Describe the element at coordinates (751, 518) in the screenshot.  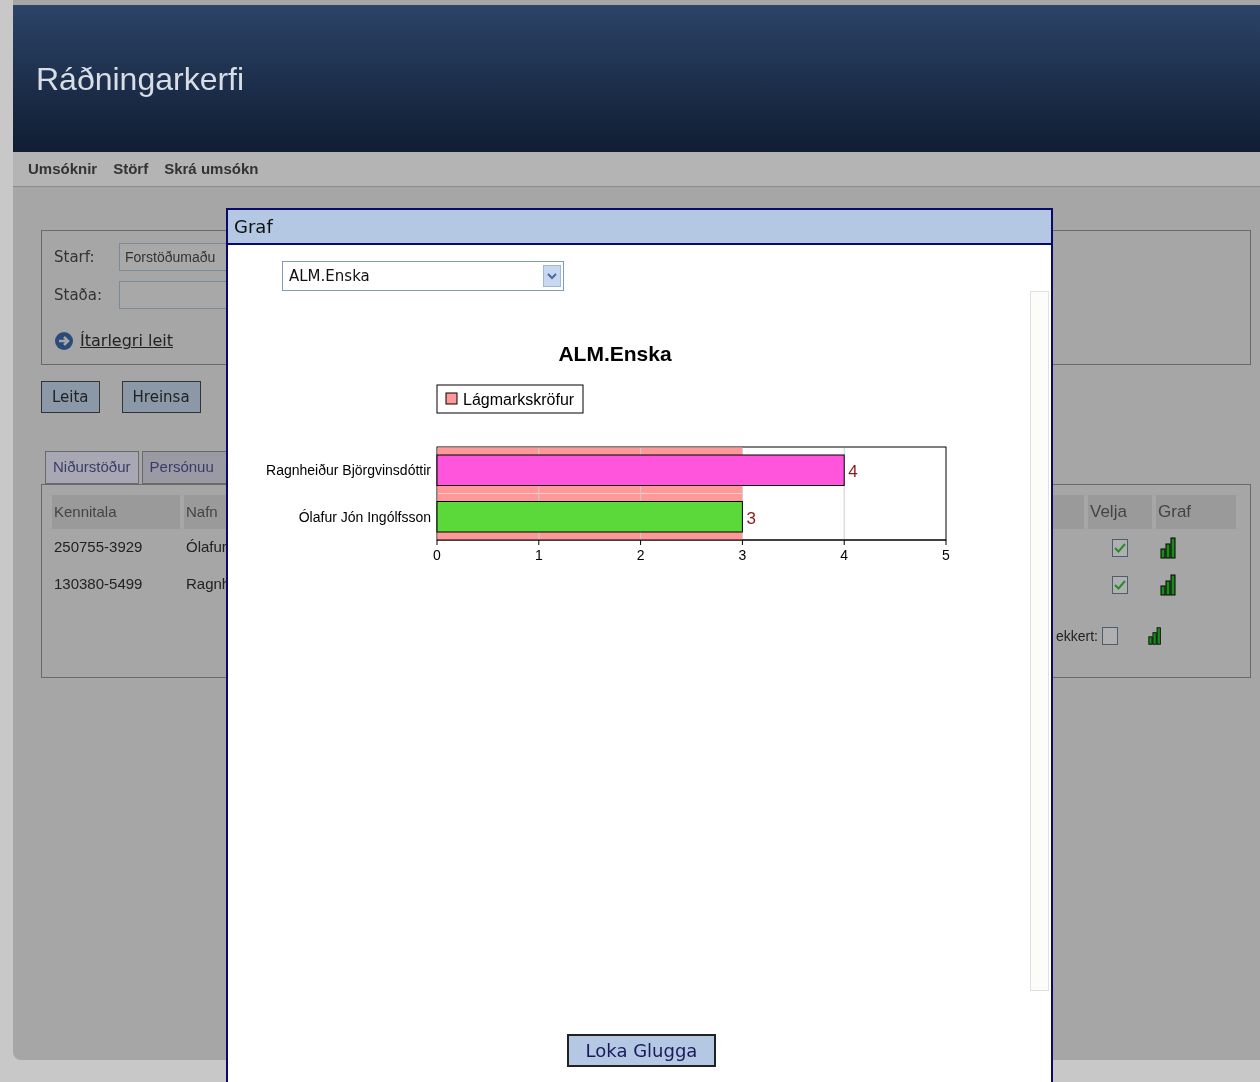
I see `value-label: 3` at that location.